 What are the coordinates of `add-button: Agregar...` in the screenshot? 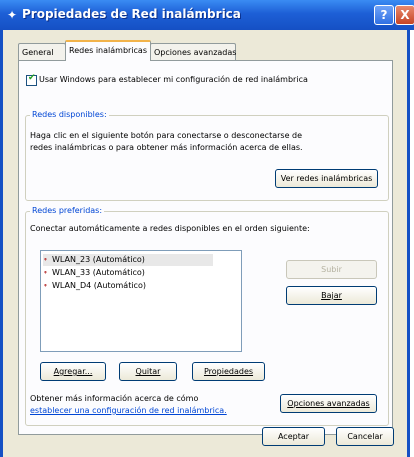 It's located at (73, 371).